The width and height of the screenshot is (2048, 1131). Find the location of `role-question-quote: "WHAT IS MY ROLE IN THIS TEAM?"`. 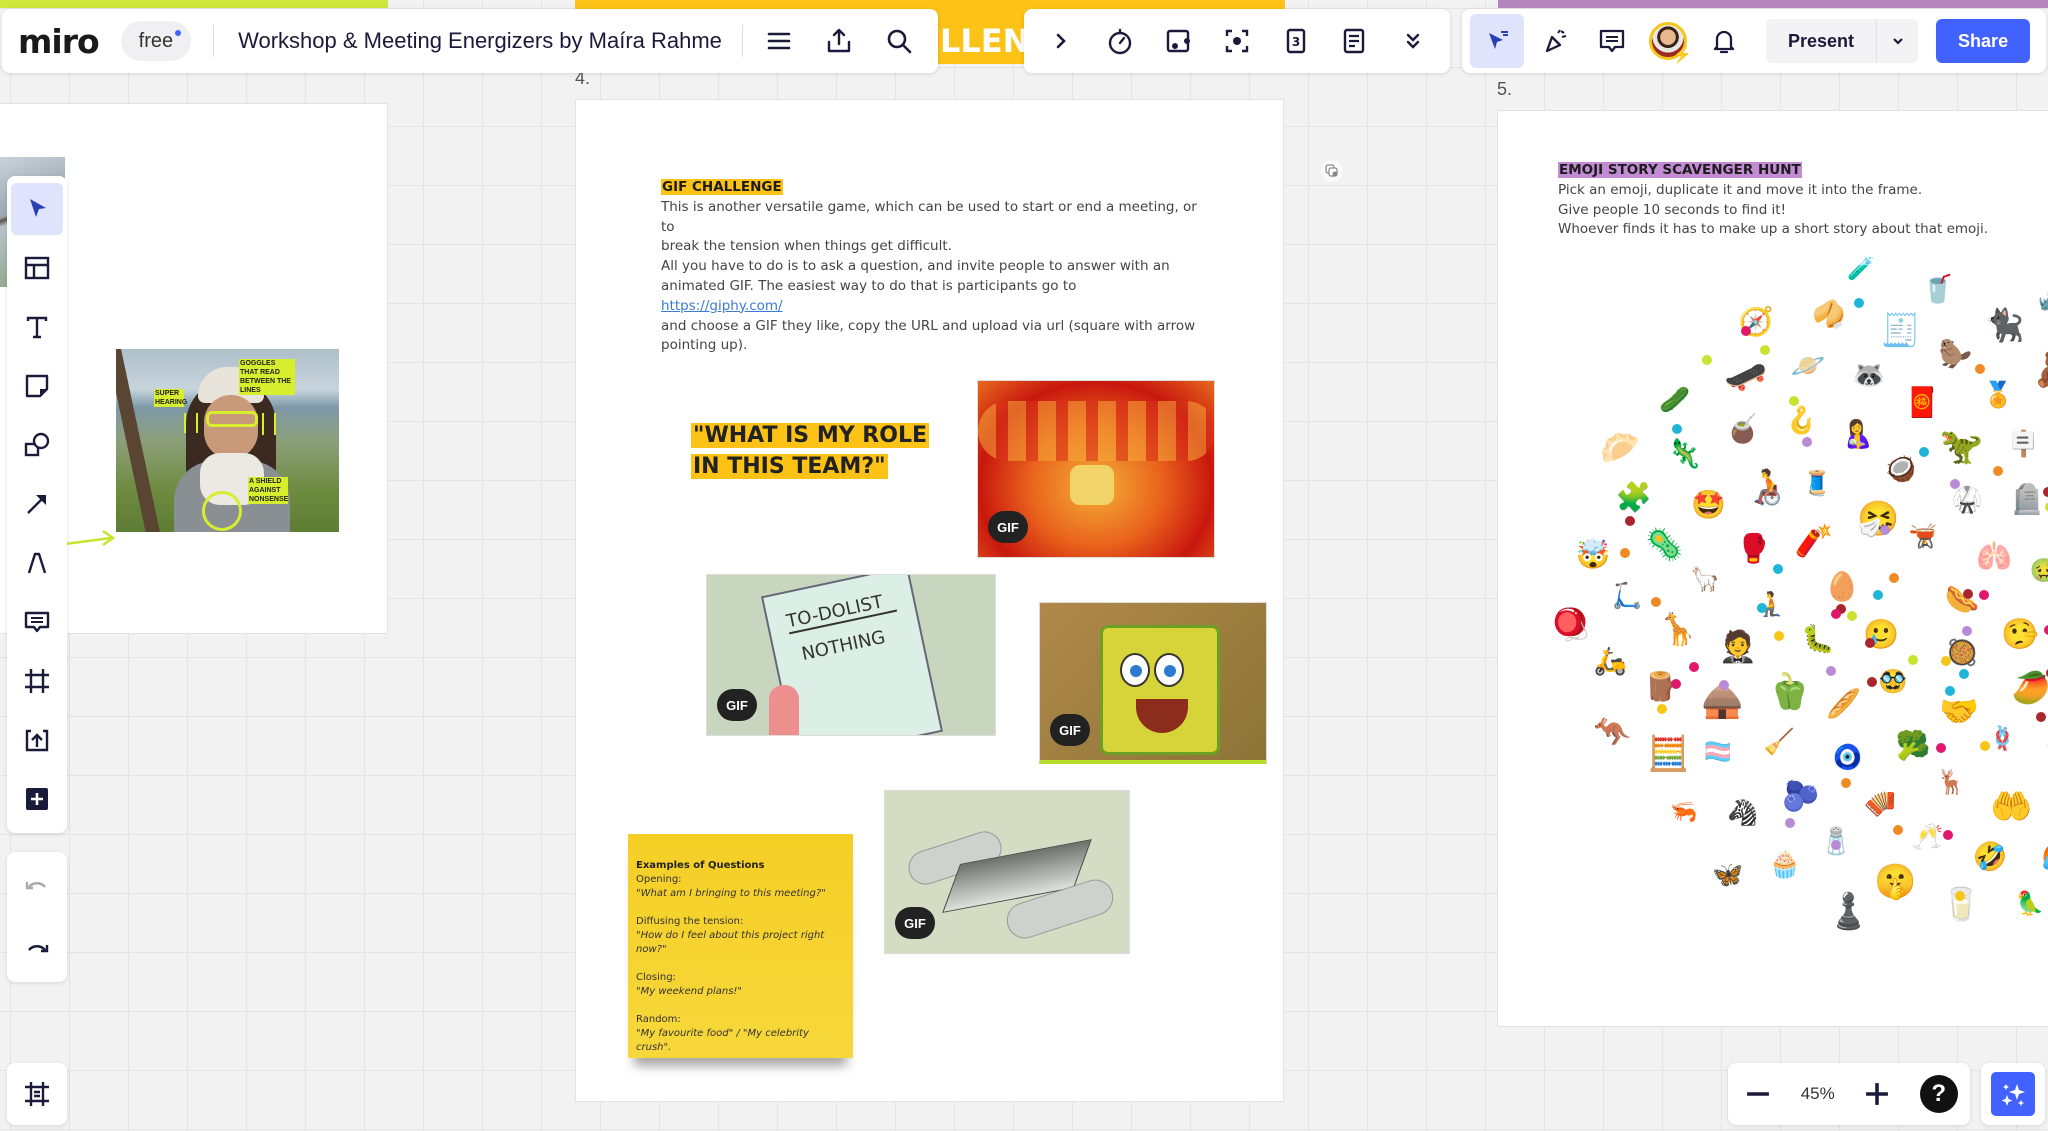

role-question-quote: "WHAT IS MY ROLE IN THIS TEAM?" is located at coordinates (811, 451).